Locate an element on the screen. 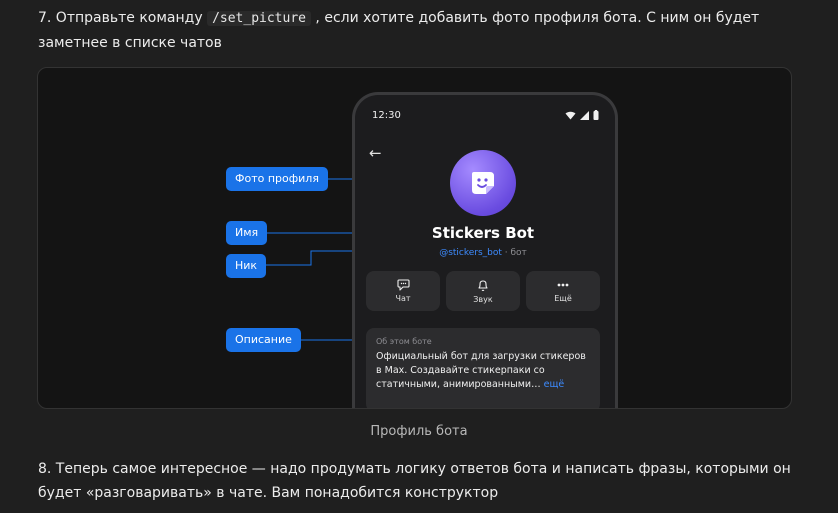 This screenshot has height=513, width=838. about-title: Об этом боте is located at coordinates (404, 341).